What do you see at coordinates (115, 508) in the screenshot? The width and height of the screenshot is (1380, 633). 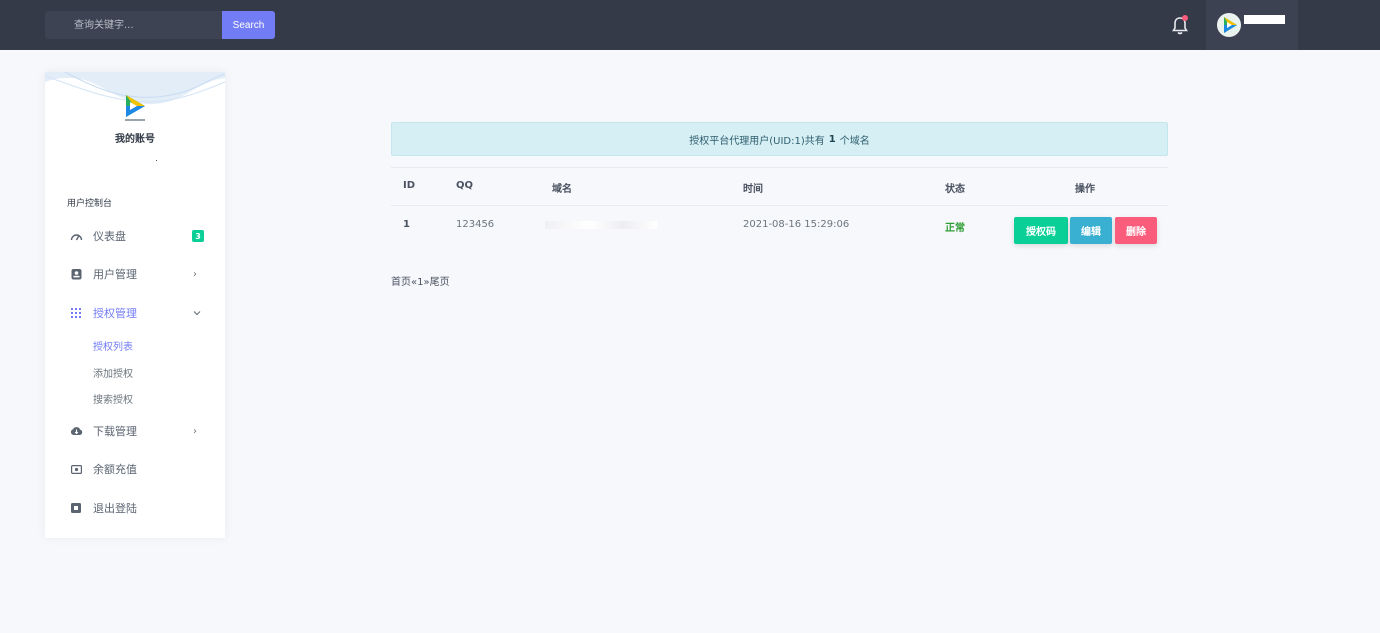 I see `sidebar-item-label: 退出登陆` at bounding box center [115, 508].